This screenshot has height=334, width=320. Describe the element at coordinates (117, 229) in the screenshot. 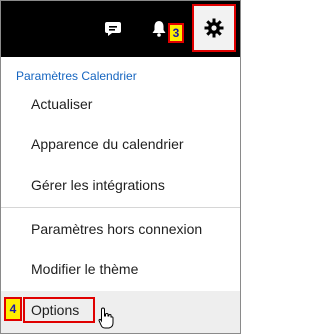

I see `menu-item-label: Paramètres hors connexion` at that location.